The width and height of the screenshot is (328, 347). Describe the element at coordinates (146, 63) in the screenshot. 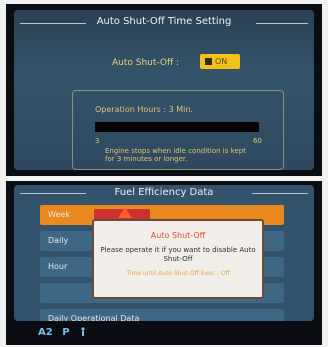

I see `auto-shutoff-label: Auto Shut-Off :` at that location.